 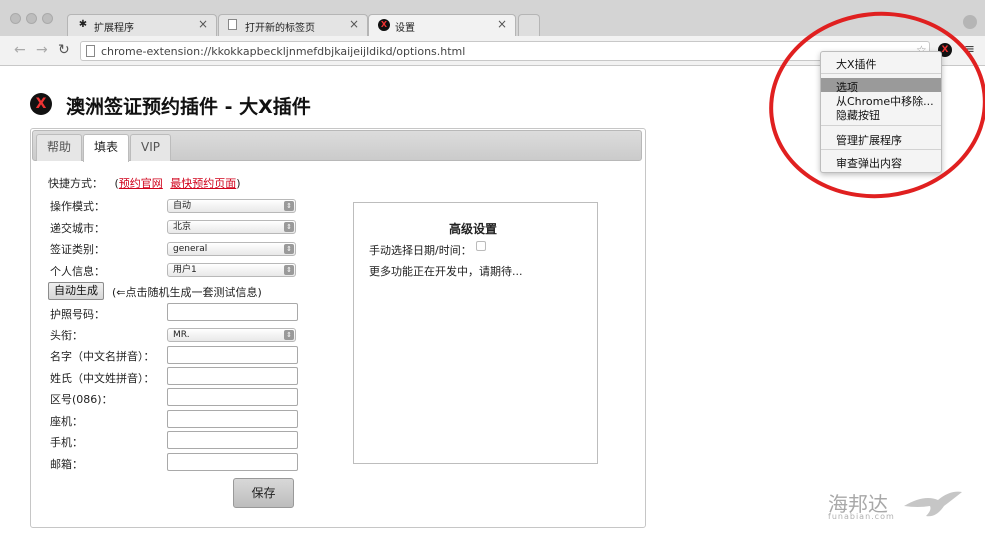 What do you see at coordinates (232, 312) in the screenshot?
I see `passport-input` at bounding box center [232, 312].